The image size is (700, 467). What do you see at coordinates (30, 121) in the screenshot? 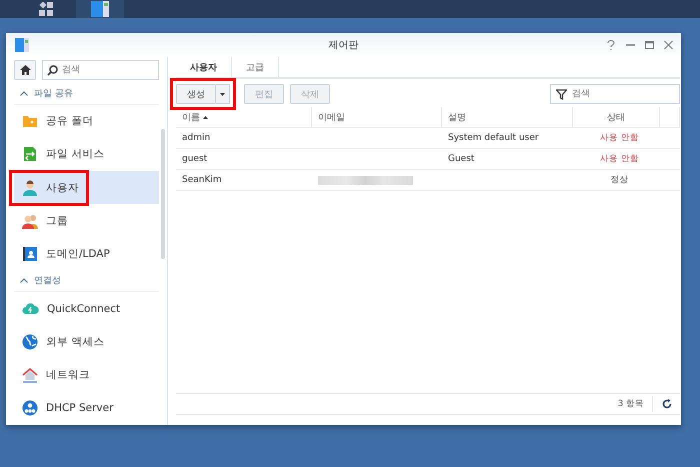
I see `folder-icon` at bounding box center [30, 121].